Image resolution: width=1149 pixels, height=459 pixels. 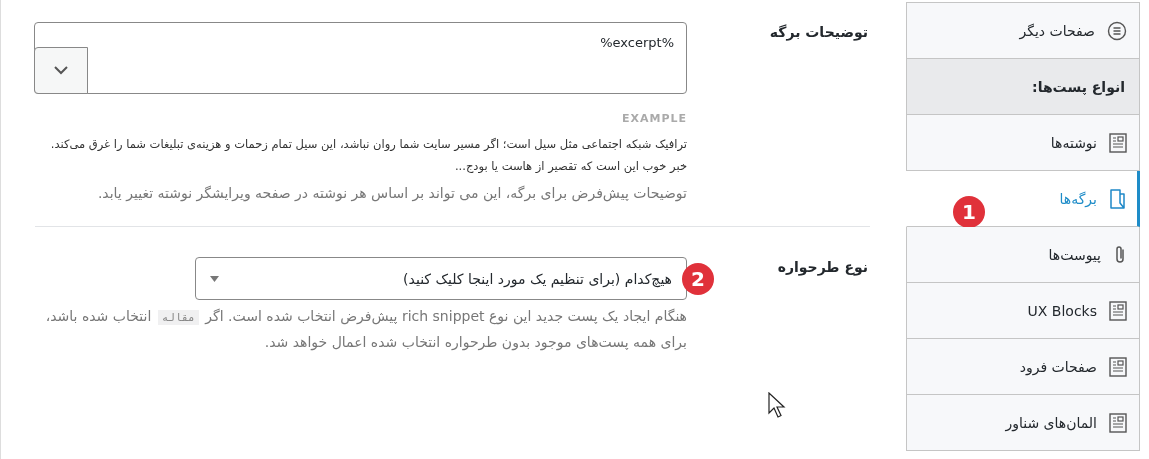 I want to click on number-badge: 1, so click(x=969, y=212).